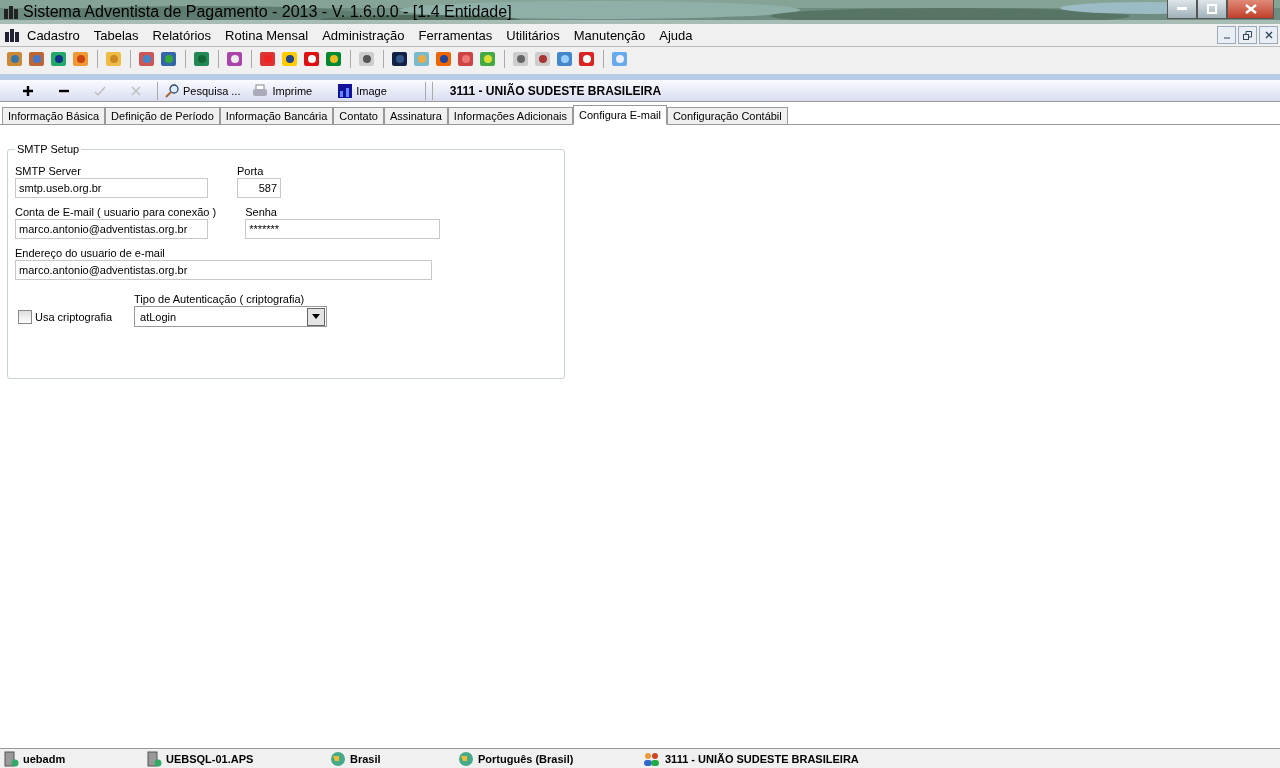 The height and width of the screenshot is (768, 1280). I want to click on status-text: Brasil, so click(365, 758).